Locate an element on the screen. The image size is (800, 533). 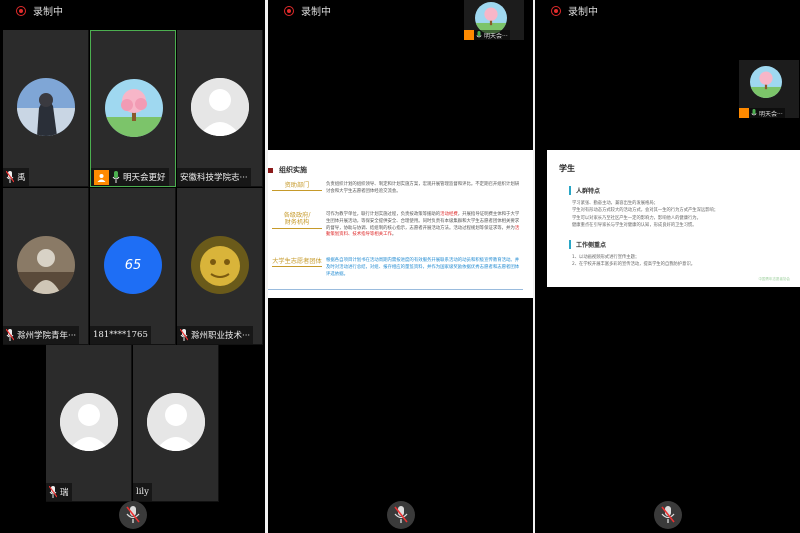
number-avatar: 65 is located at coordinates (133, 265).